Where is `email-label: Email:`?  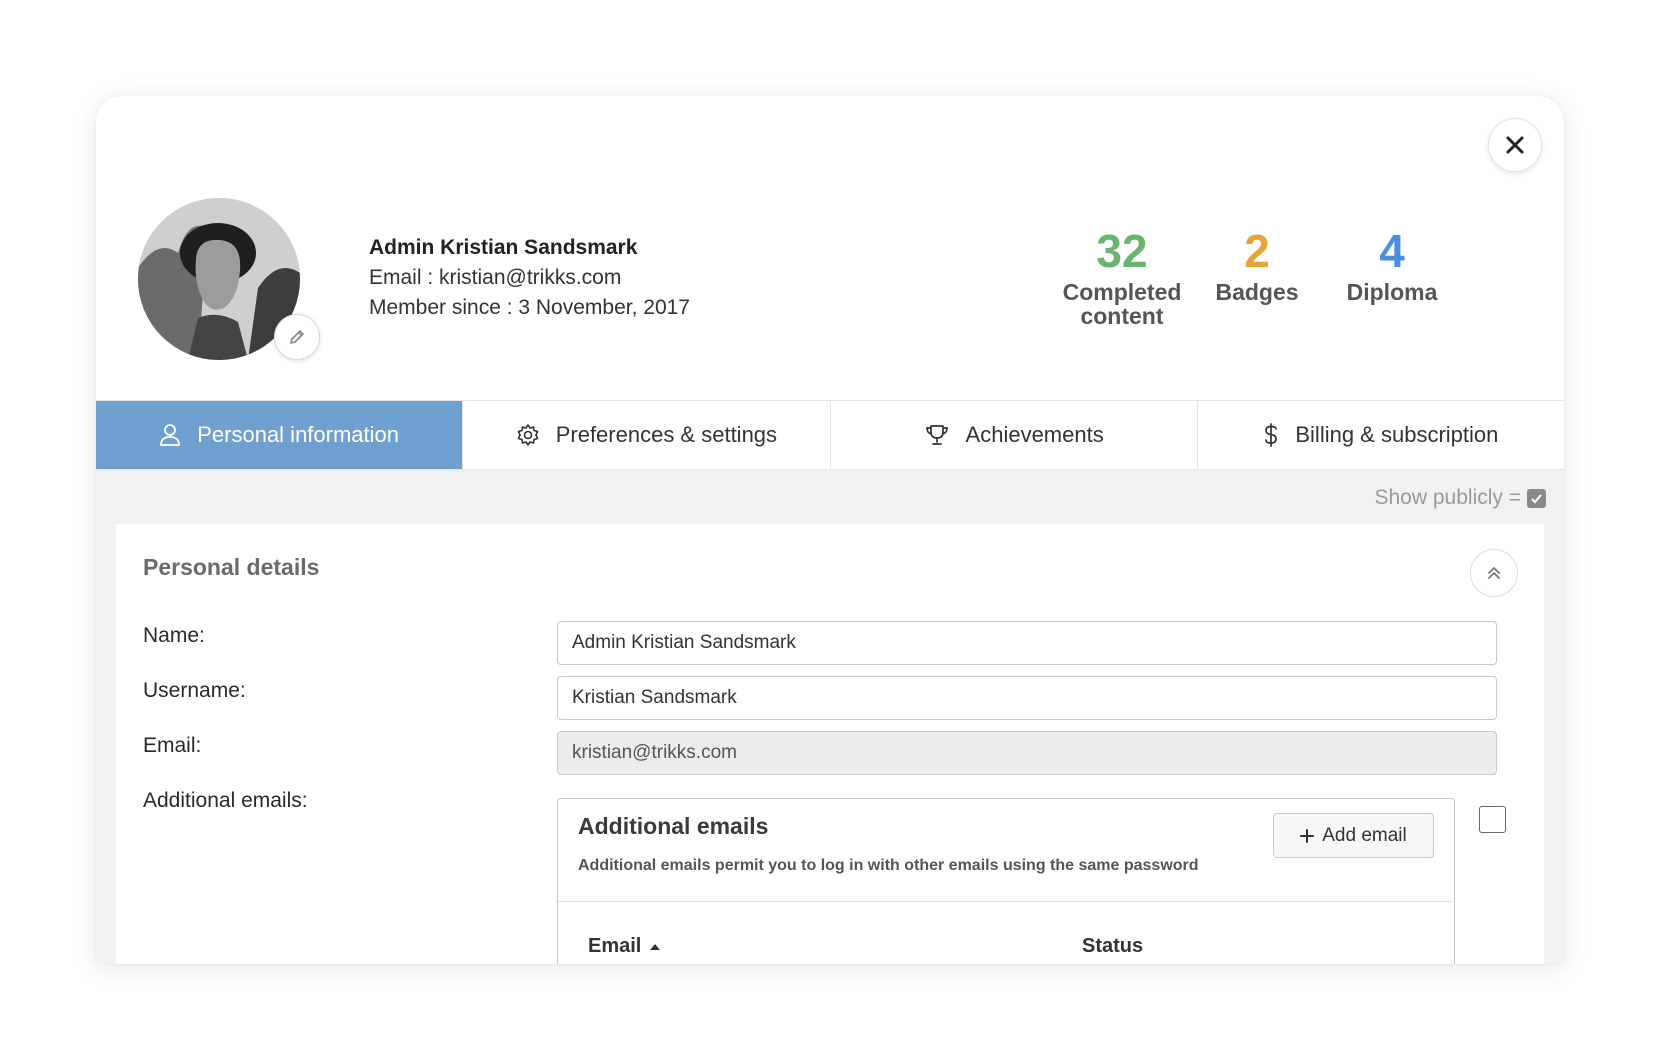 email-label: Email: is located at coordinates (172, 745).